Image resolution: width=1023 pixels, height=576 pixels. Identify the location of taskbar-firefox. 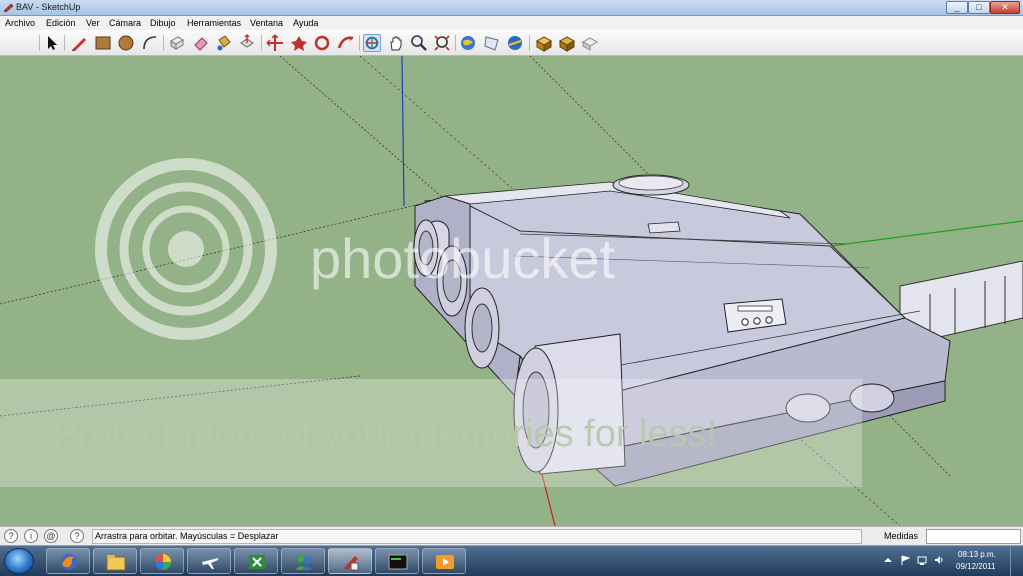
(68, 561).